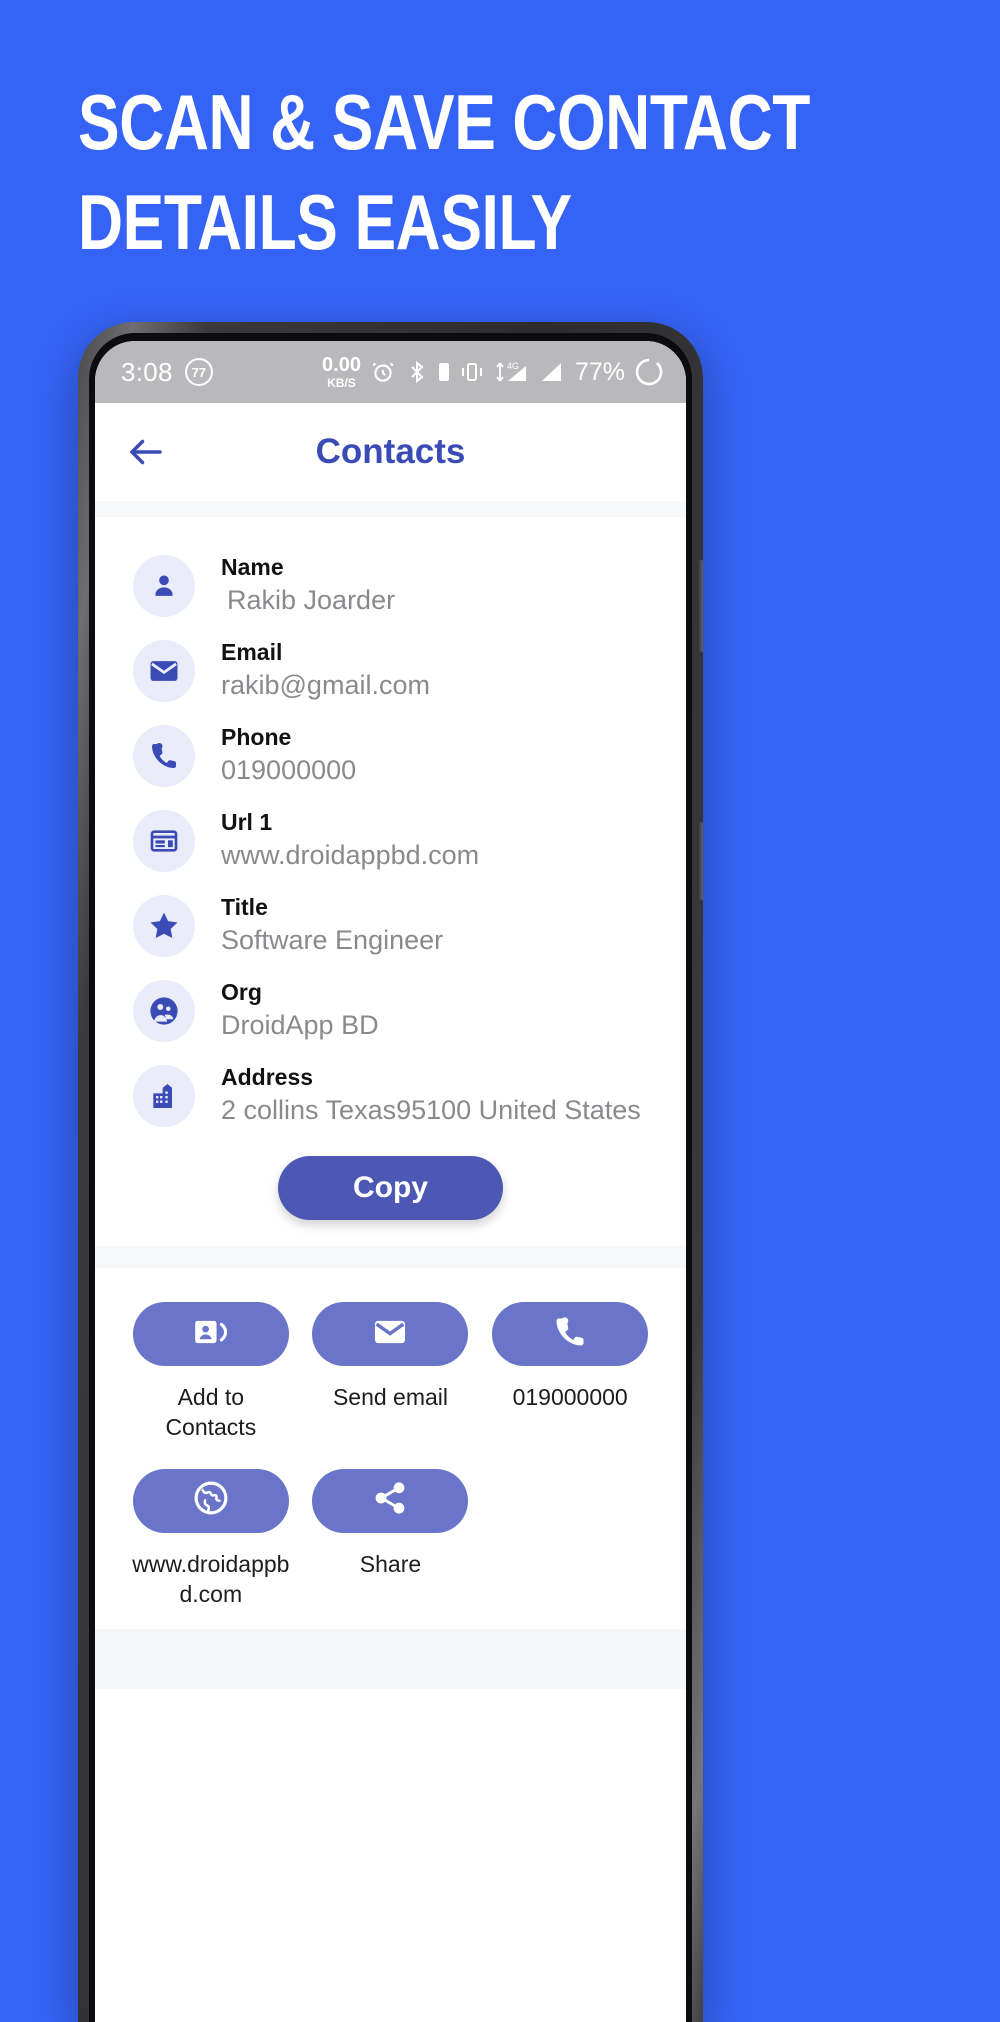 The image size is (1000, 2022). What do you see at coordinates (164, 1010) in the screenshot?
I see `group-icon` at bounding box center [164, 1010].